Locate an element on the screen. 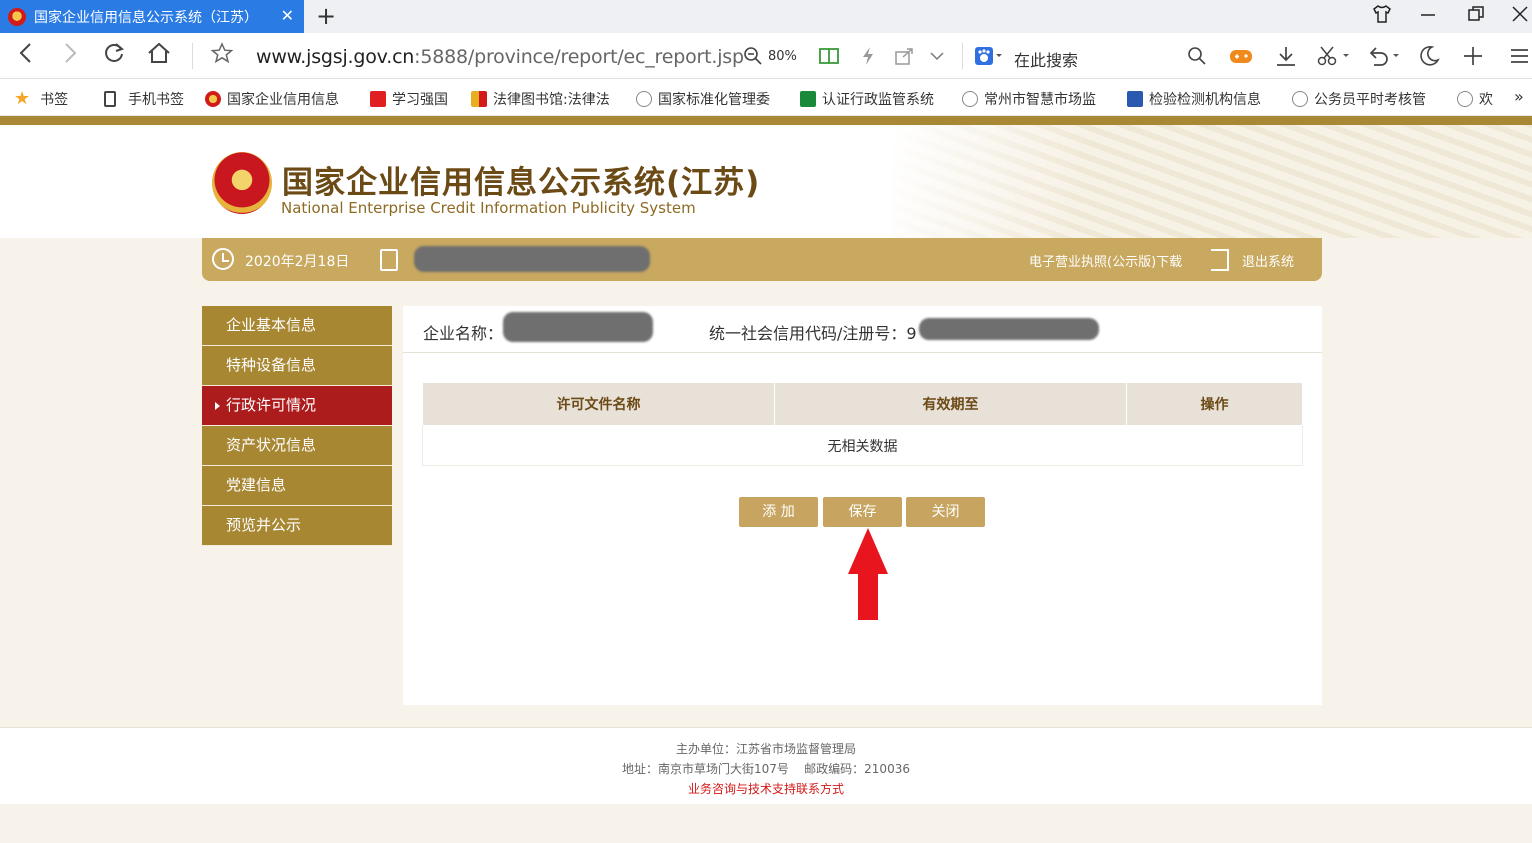 The image size is (1532, 843). restore-icon is located at coordinates (1476, 16).